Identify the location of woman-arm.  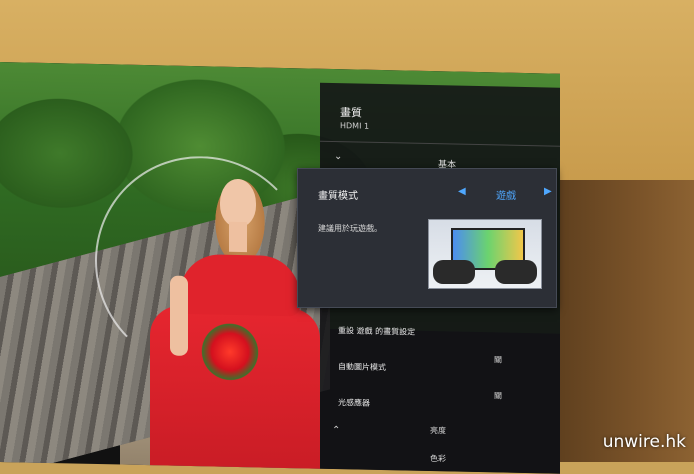
(179, 315).